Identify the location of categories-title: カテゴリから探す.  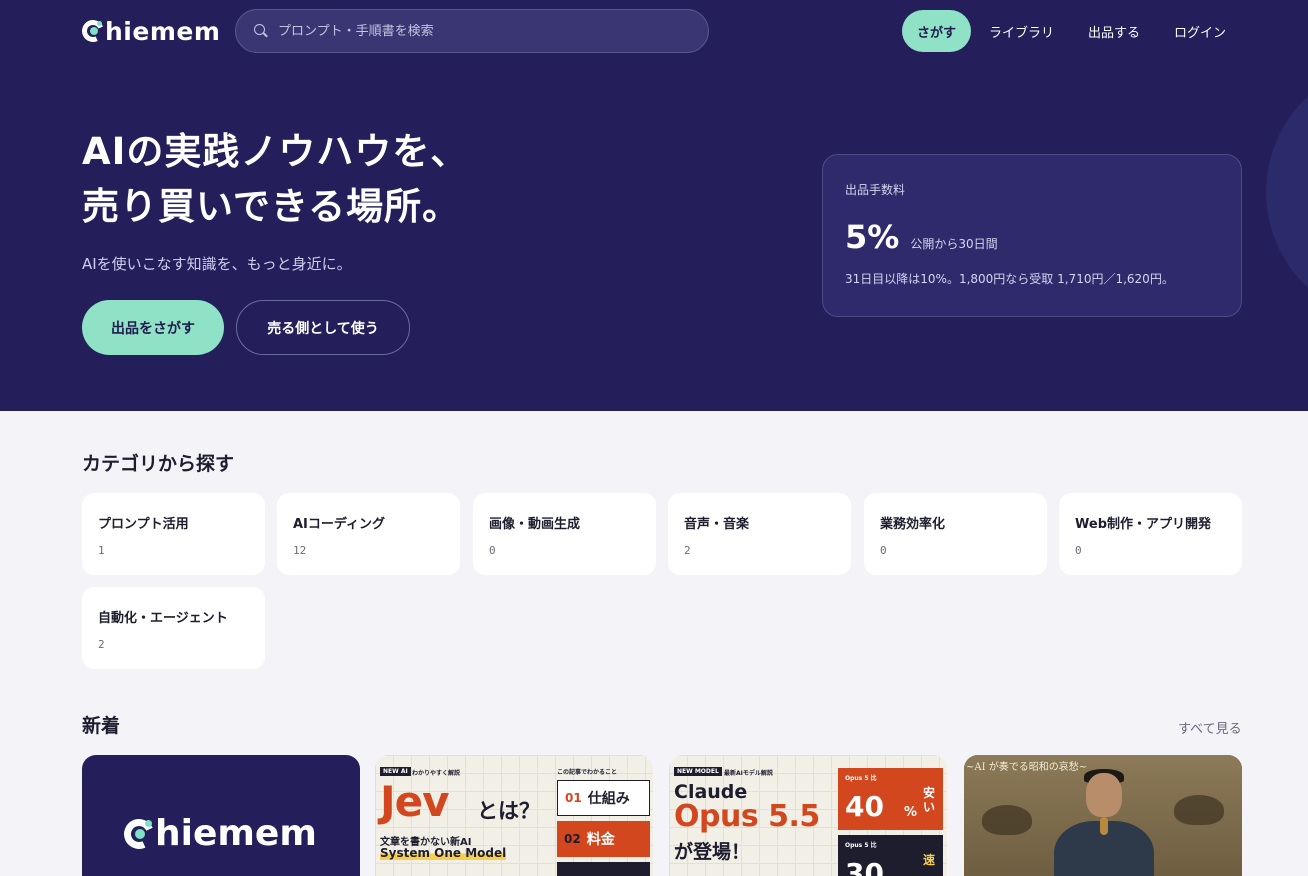
(158, 464).